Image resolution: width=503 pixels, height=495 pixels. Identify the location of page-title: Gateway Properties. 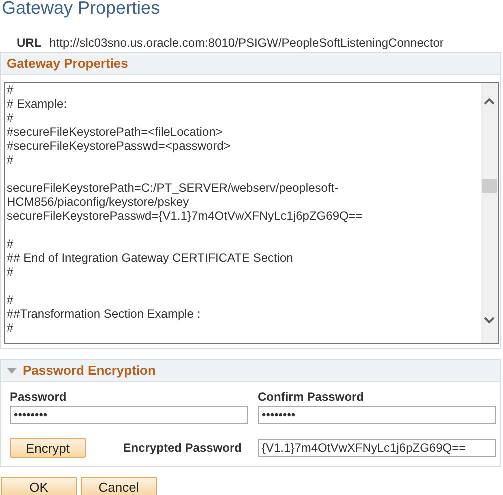
(81, 10).